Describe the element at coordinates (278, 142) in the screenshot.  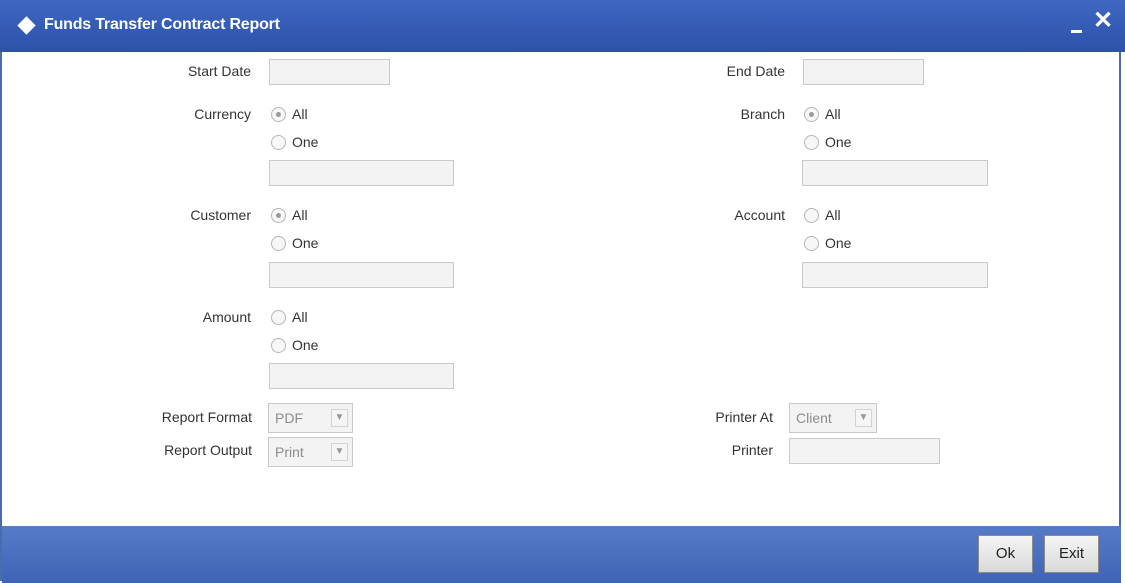
I see `currency-one-radio` at that location.